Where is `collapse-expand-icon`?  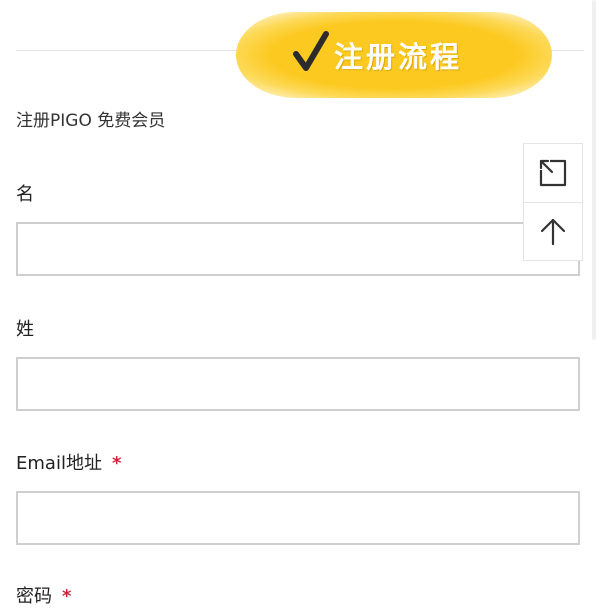 collapse-expand-icon is located at coordinates (553, 173).